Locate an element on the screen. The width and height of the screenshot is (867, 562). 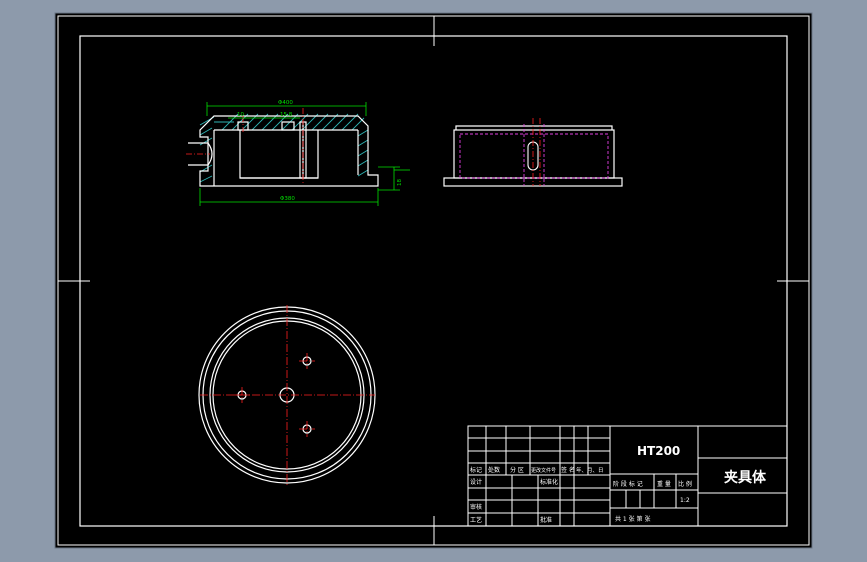
dim-bottom-width: Φ380 is located at coordinates (287, 199).